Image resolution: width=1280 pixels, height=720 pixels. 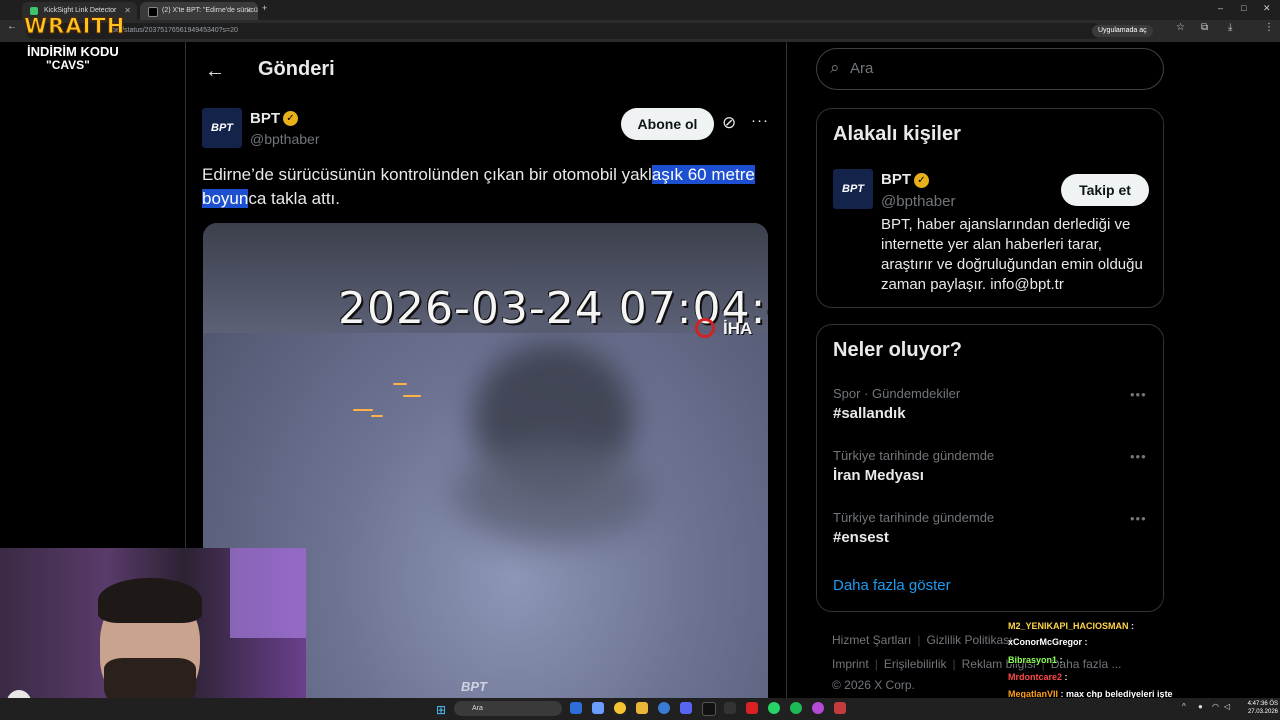 I want to click on chat-user: Bibrasyon1, so click(x=1033, y=660).